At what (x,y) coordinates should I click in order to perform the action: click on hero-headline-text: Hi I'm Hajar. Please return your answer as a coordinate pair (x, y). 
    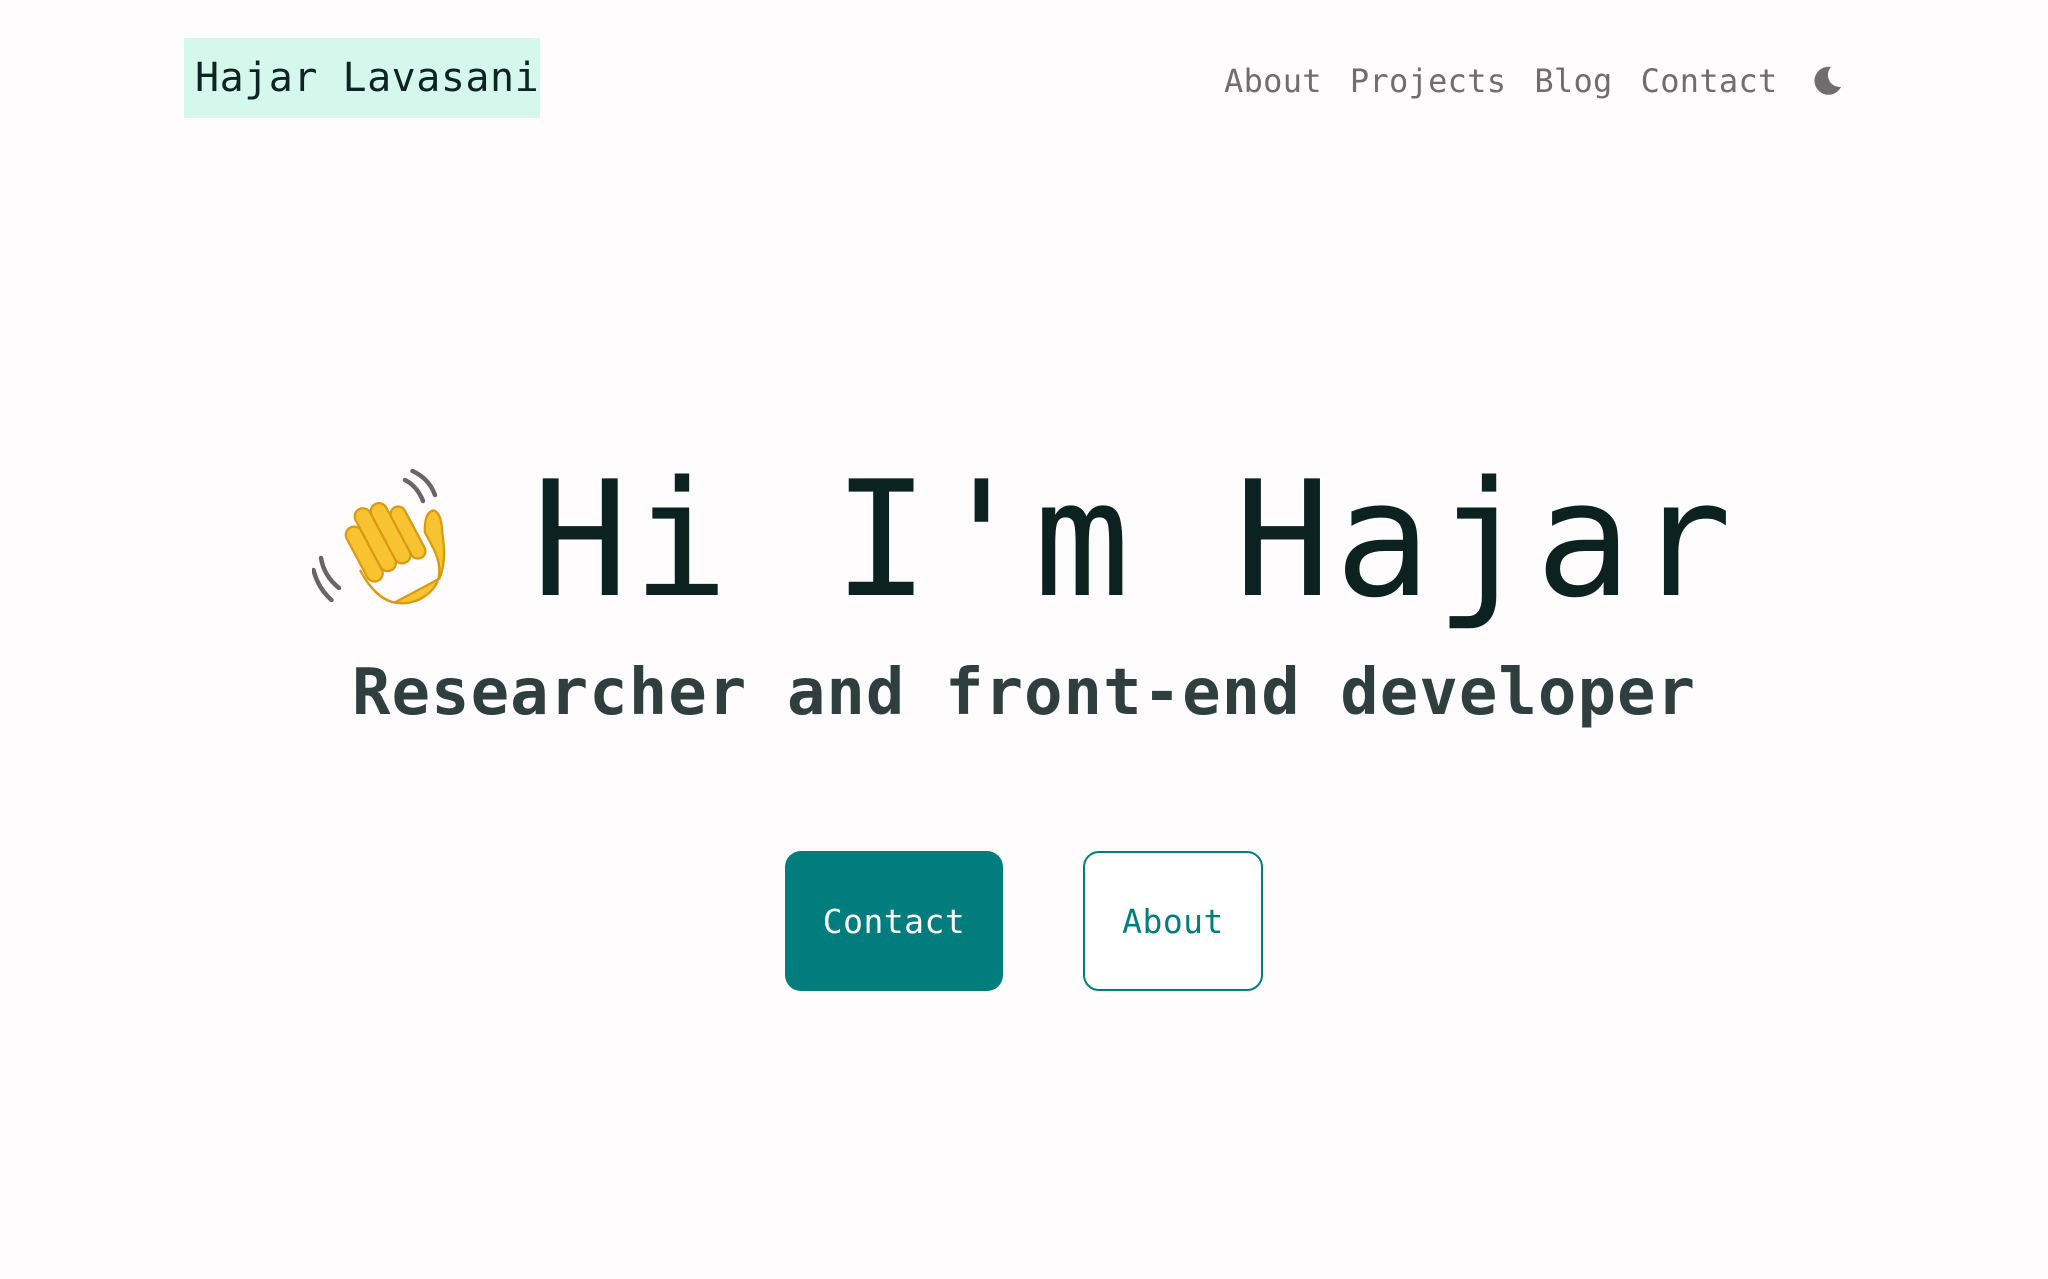
    Looking at the image, I should click on (1134, 539).